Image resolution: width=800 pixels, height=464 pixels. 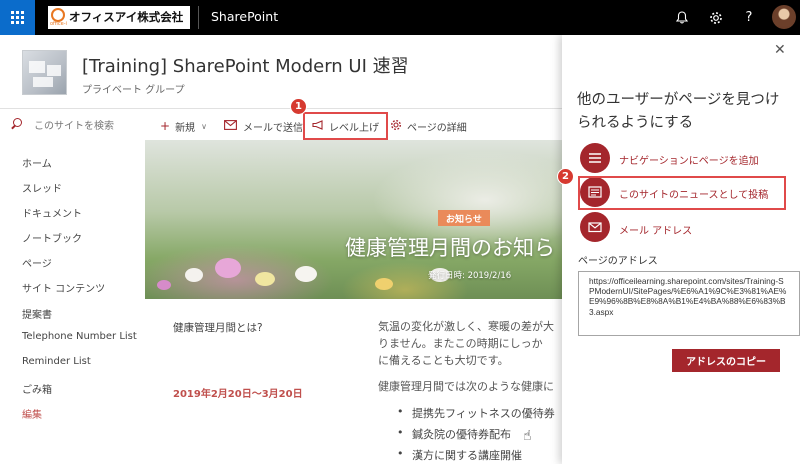 What do you see at coordinates (682, 193) in the screenshot?
I see `news-post-highlight-box` at bounding box center [682, 193].